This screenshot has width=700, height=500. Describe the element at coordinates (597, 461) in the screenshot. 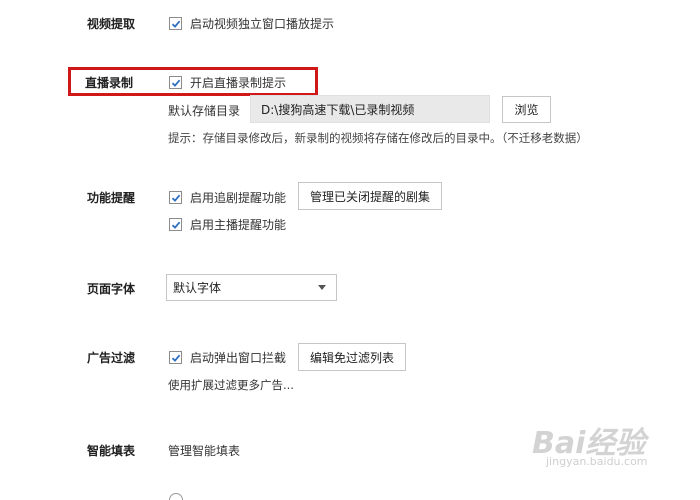

I see `watermark-url: jingyan.baidu.com` at that location.